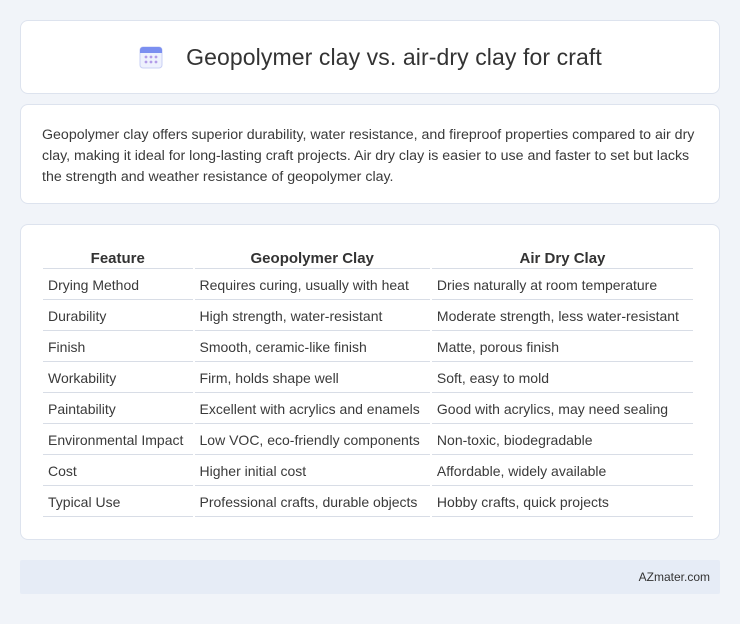  I want to click on air-dry-cell: Moderate strength, less water-resistant, so click(562, 316).